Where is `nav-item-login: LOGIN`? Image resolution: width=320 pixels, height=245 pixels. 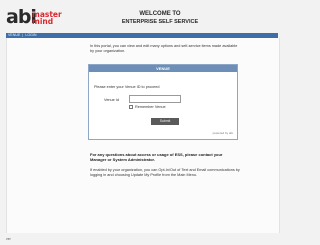 nav-item-login: LOGIN is located at coordinates (30, 35).